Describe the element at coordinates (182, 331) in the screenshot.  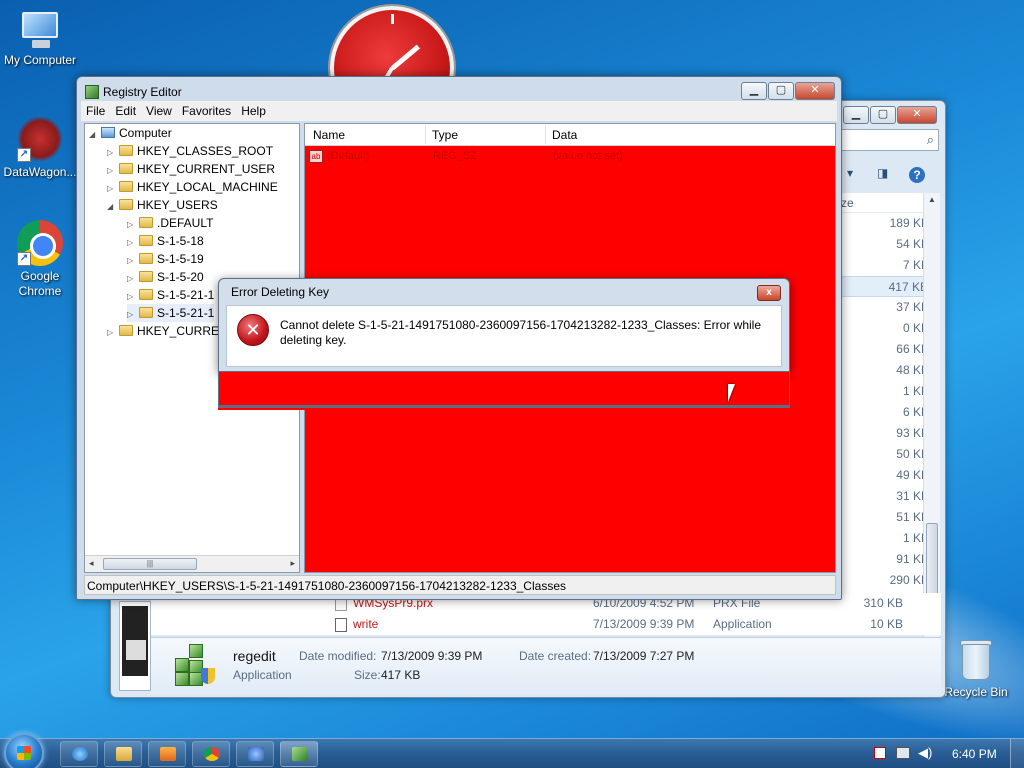
I see `tree-node-label: HKEY_CURREN` at that location.